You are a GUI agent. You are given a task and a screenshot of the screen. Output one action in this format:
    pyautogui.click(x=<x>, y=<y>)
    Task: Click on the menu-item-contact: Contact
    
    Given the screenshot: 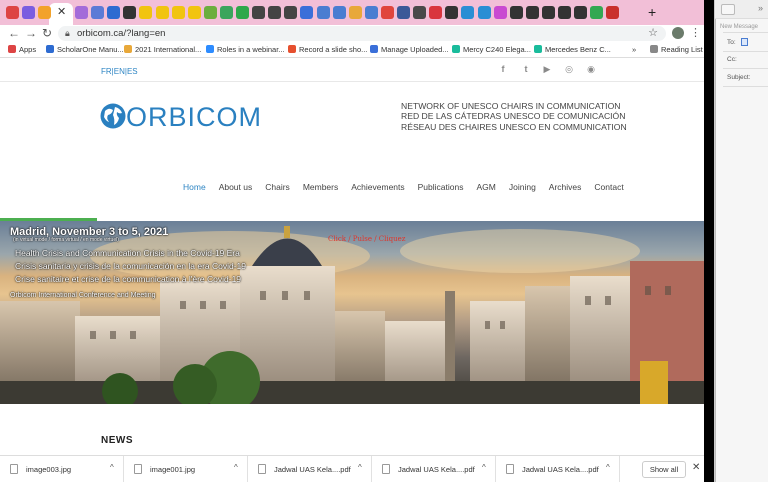 What is the action you would take?
    pyautogui.click(x=608, y=187)
    